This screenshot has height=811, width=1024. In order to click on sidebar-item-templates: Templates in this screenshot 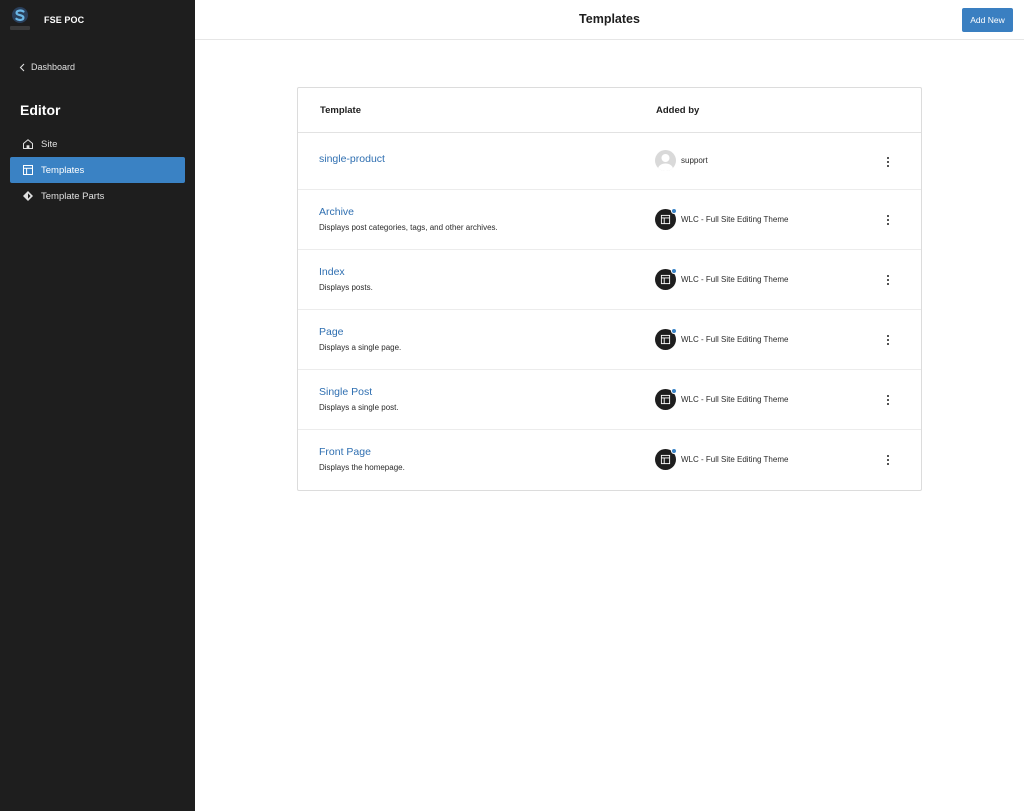, I will do `click(97, 170)`.